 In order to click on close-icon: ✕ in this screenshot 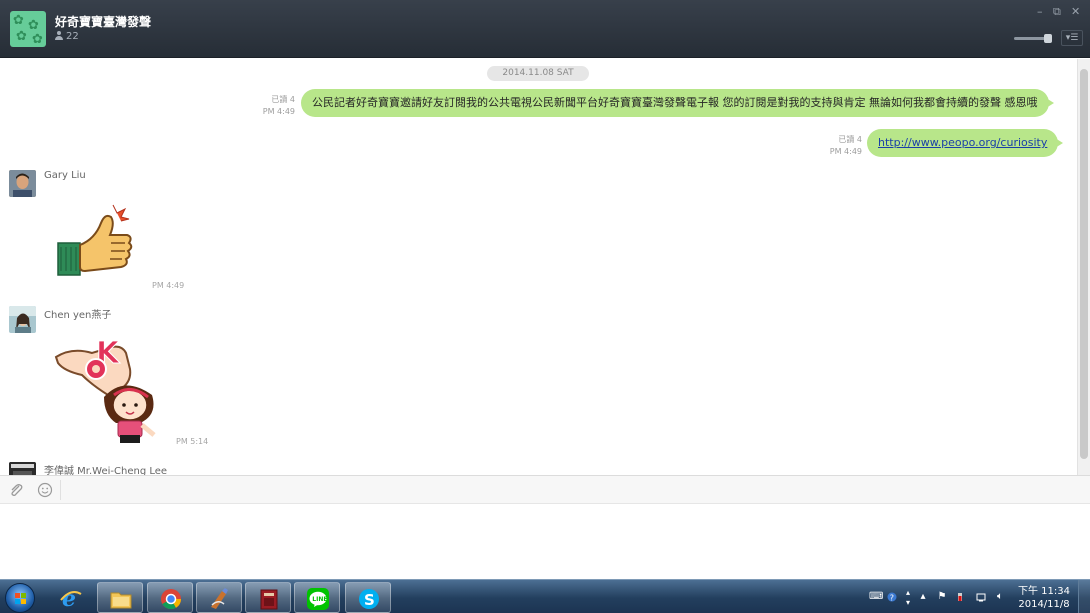, I will do `click(1075, 12)`.